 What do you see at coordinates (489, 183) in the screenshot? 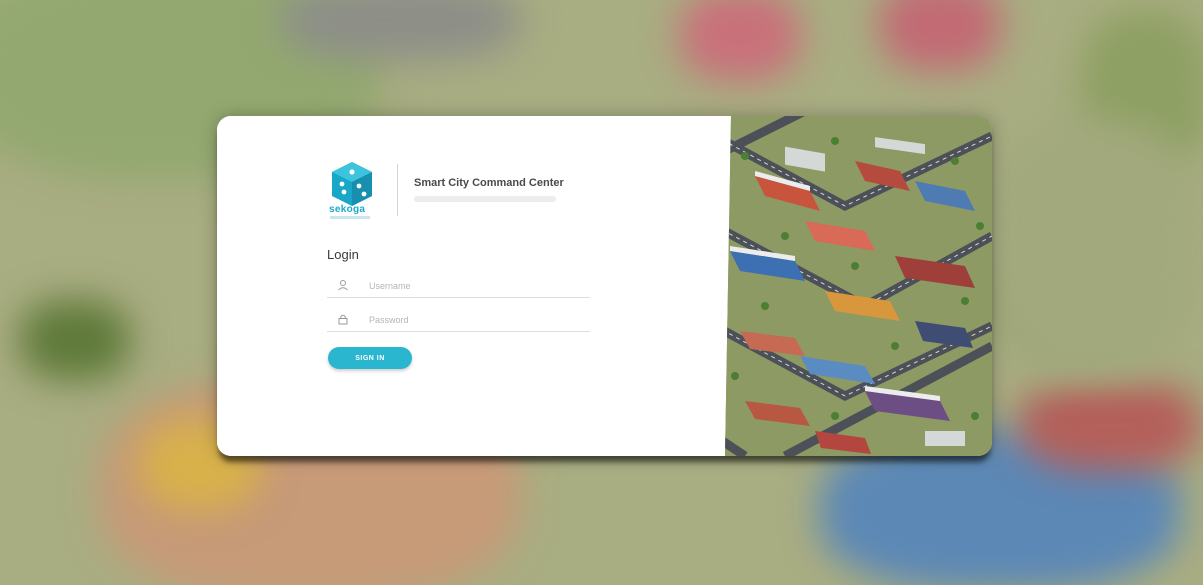
I see `app-title: Smart City Command Center` at bounding box center [489, 183].